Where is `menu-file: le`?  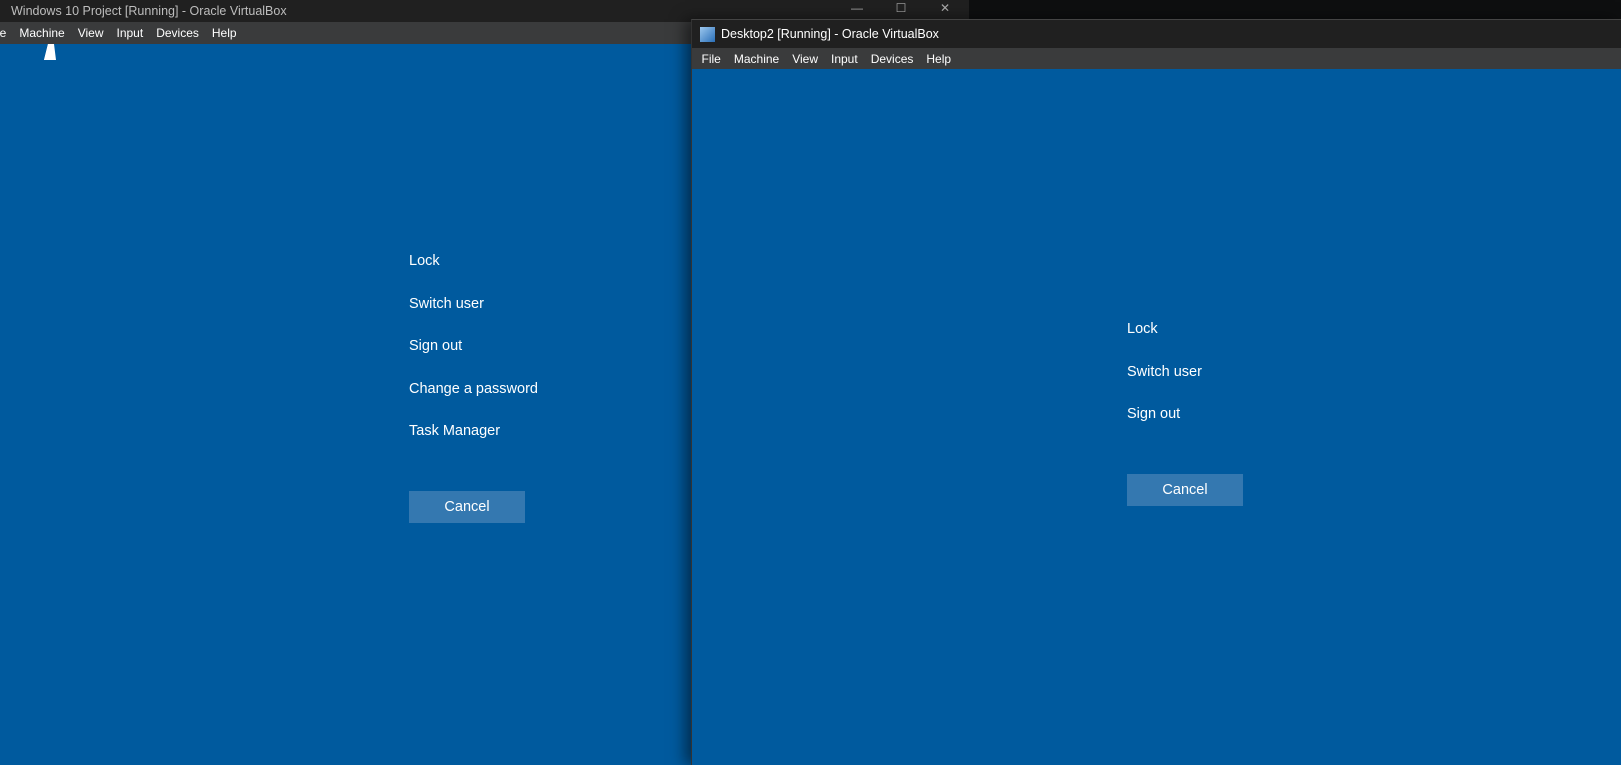 menu-file: le is located at coordinates (6, 33).